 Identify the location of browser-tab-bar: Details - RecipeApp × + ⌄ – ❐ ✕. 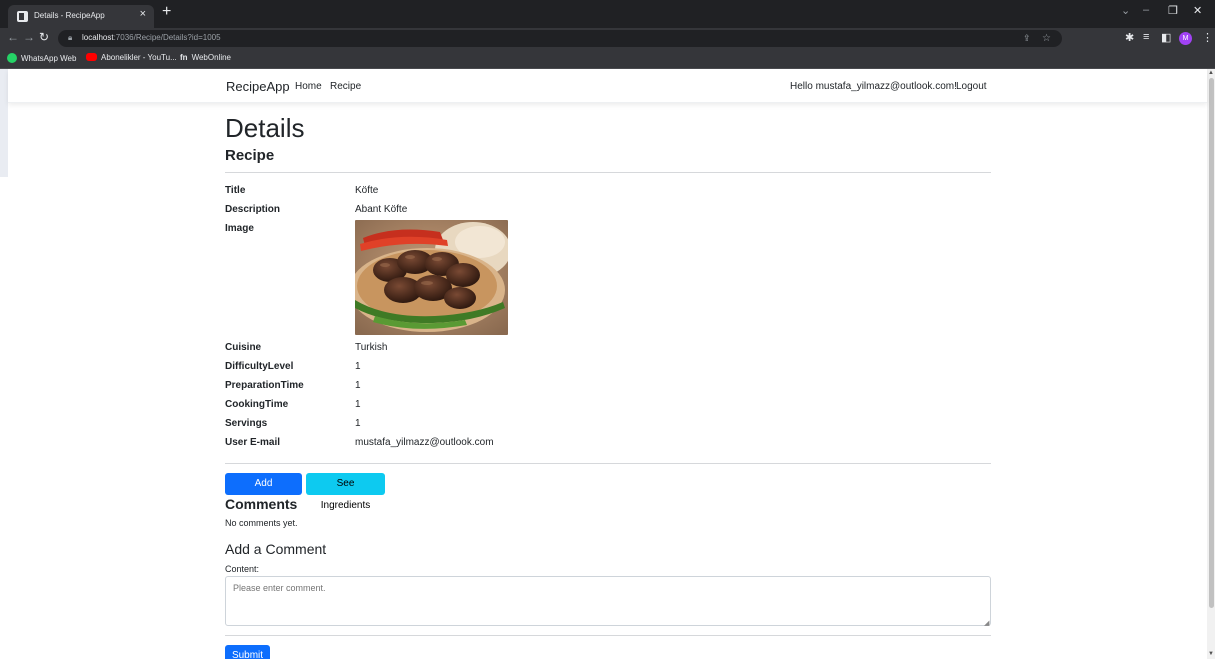
(607, 14).